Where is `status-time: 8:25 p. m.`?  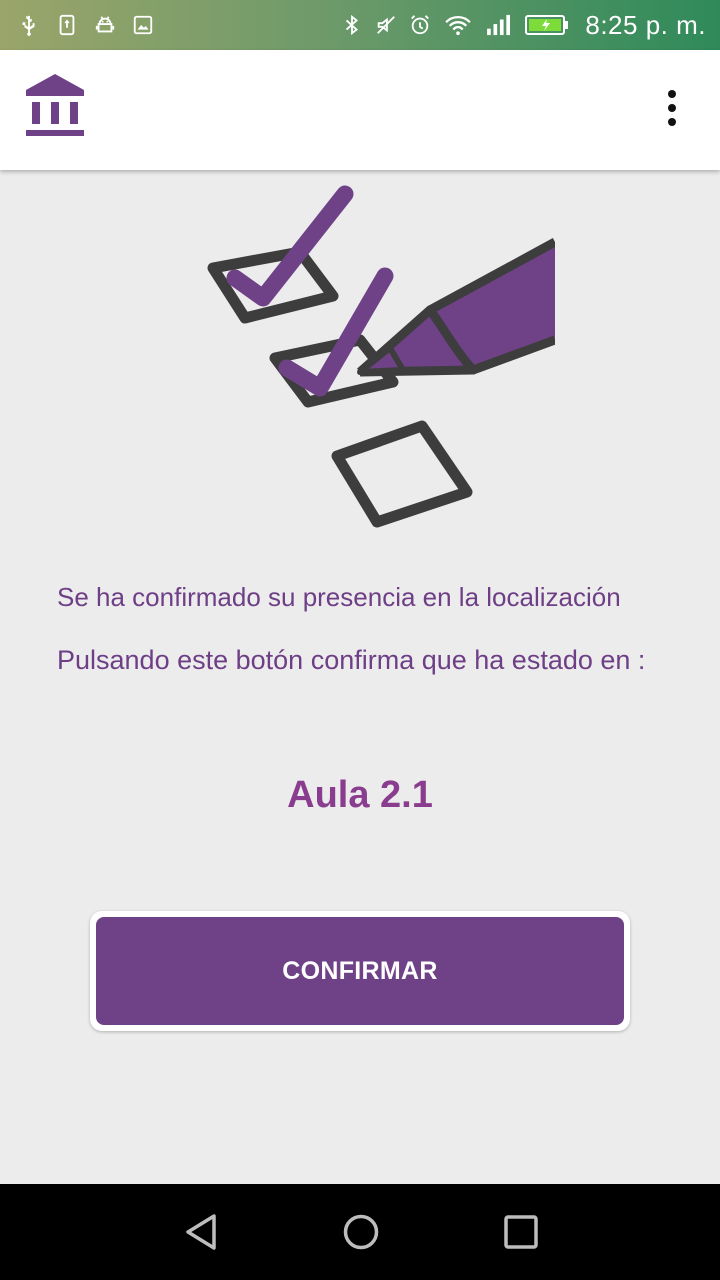 status-time: 8:25 p. m. is located at coordinates (645, 24).